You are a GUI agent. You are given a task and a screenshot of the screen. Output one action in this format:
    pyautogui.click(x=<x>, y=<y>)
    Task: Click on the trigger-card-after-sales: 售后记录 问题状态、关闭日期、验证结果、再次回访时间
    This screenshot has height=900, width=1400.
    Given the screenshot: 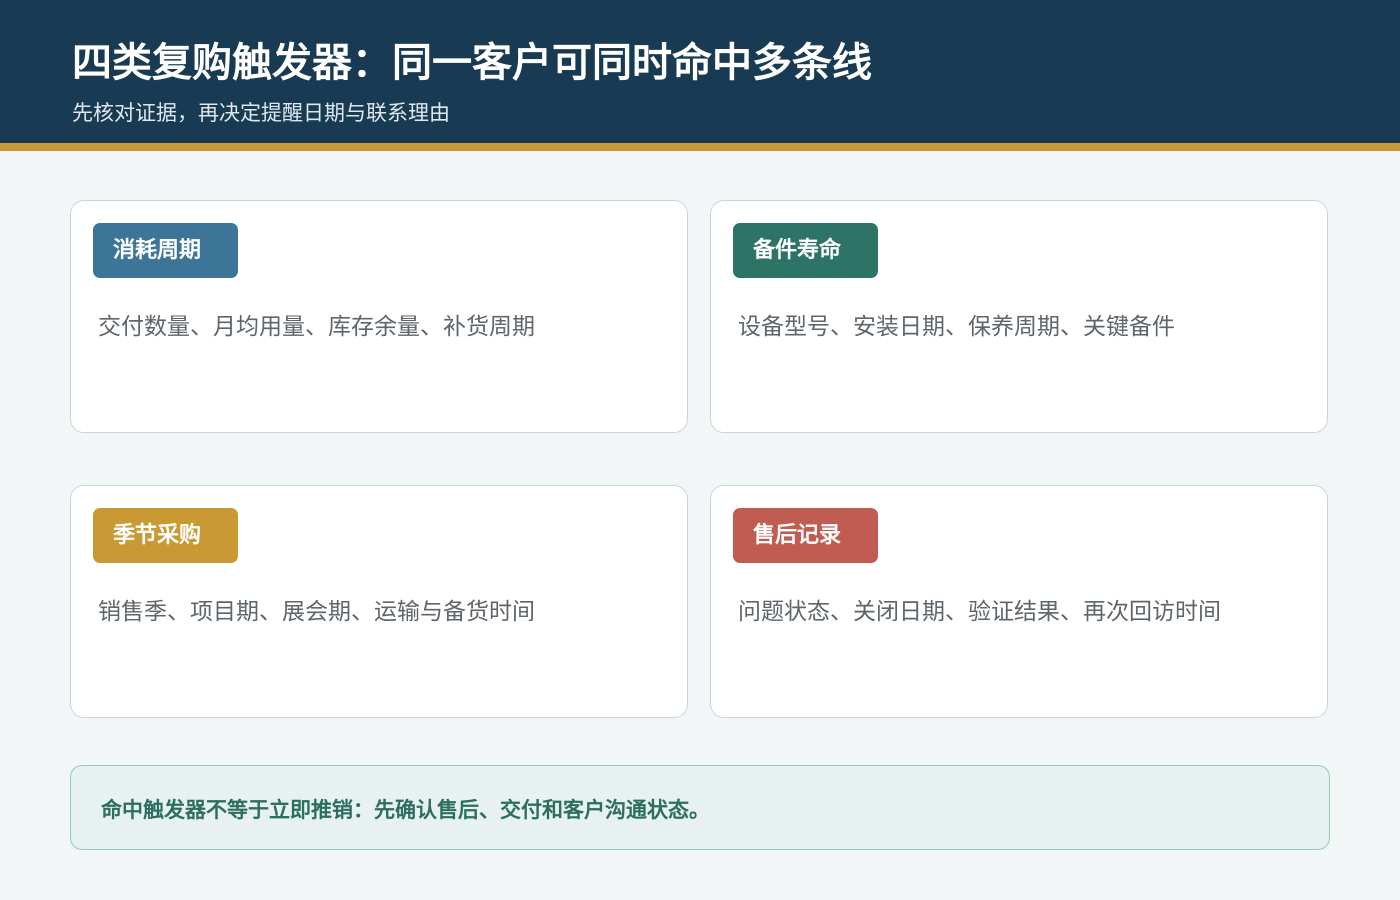 What is the action you would take?
    pyautogui.click(x=1019, y=601)
    